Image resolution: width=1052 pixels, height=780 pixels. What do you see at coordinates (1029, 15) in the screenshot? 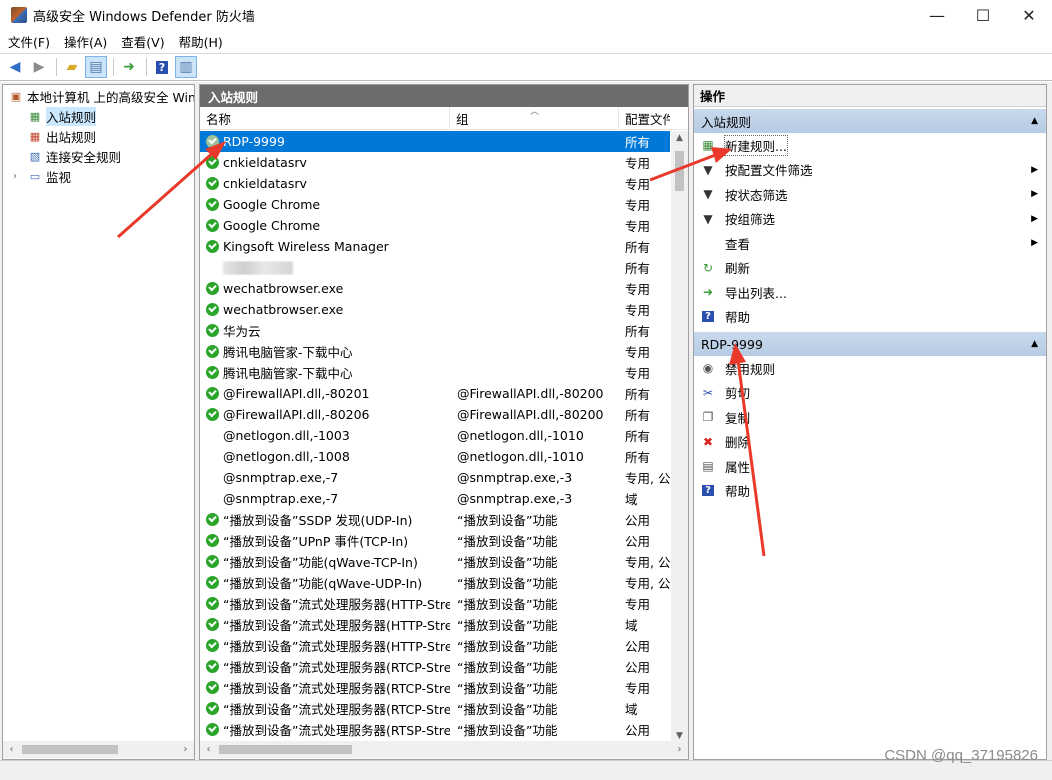
I see `close-button: ✕` at bounding box center [1029, 15].